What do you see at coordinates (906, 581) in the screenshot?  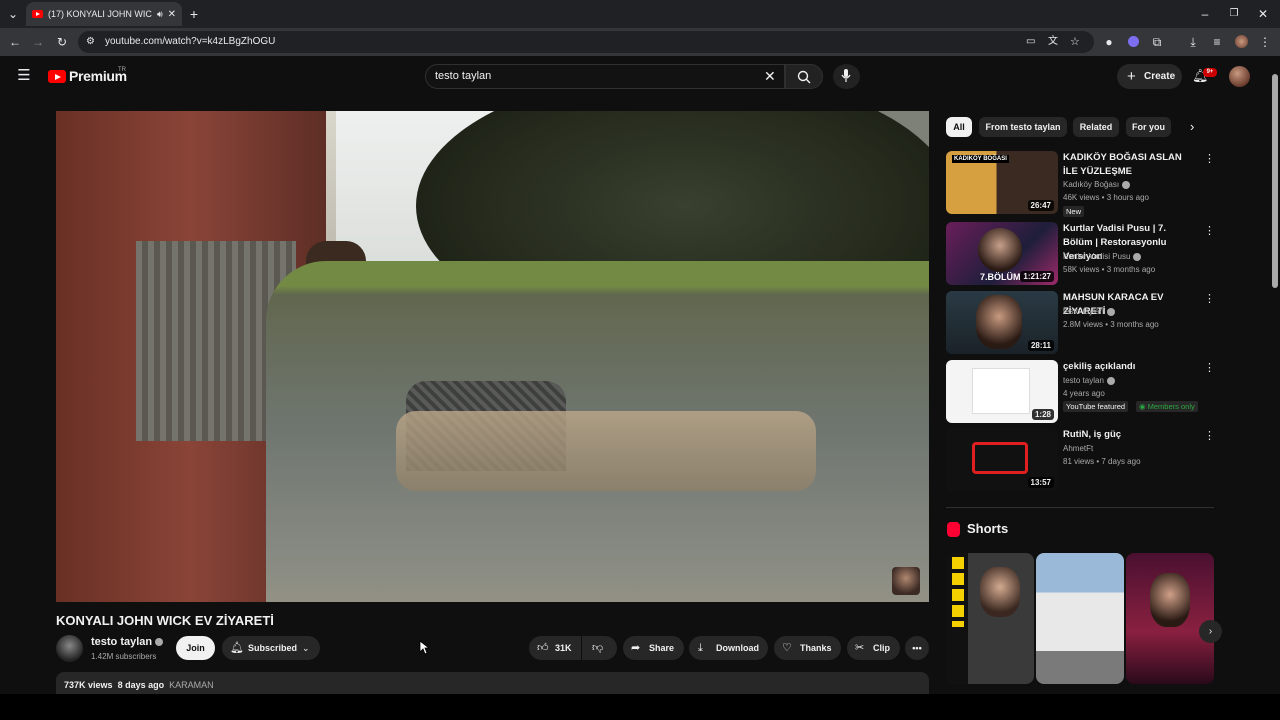 I see `channel-watermark` at bounding box center [906, 581].